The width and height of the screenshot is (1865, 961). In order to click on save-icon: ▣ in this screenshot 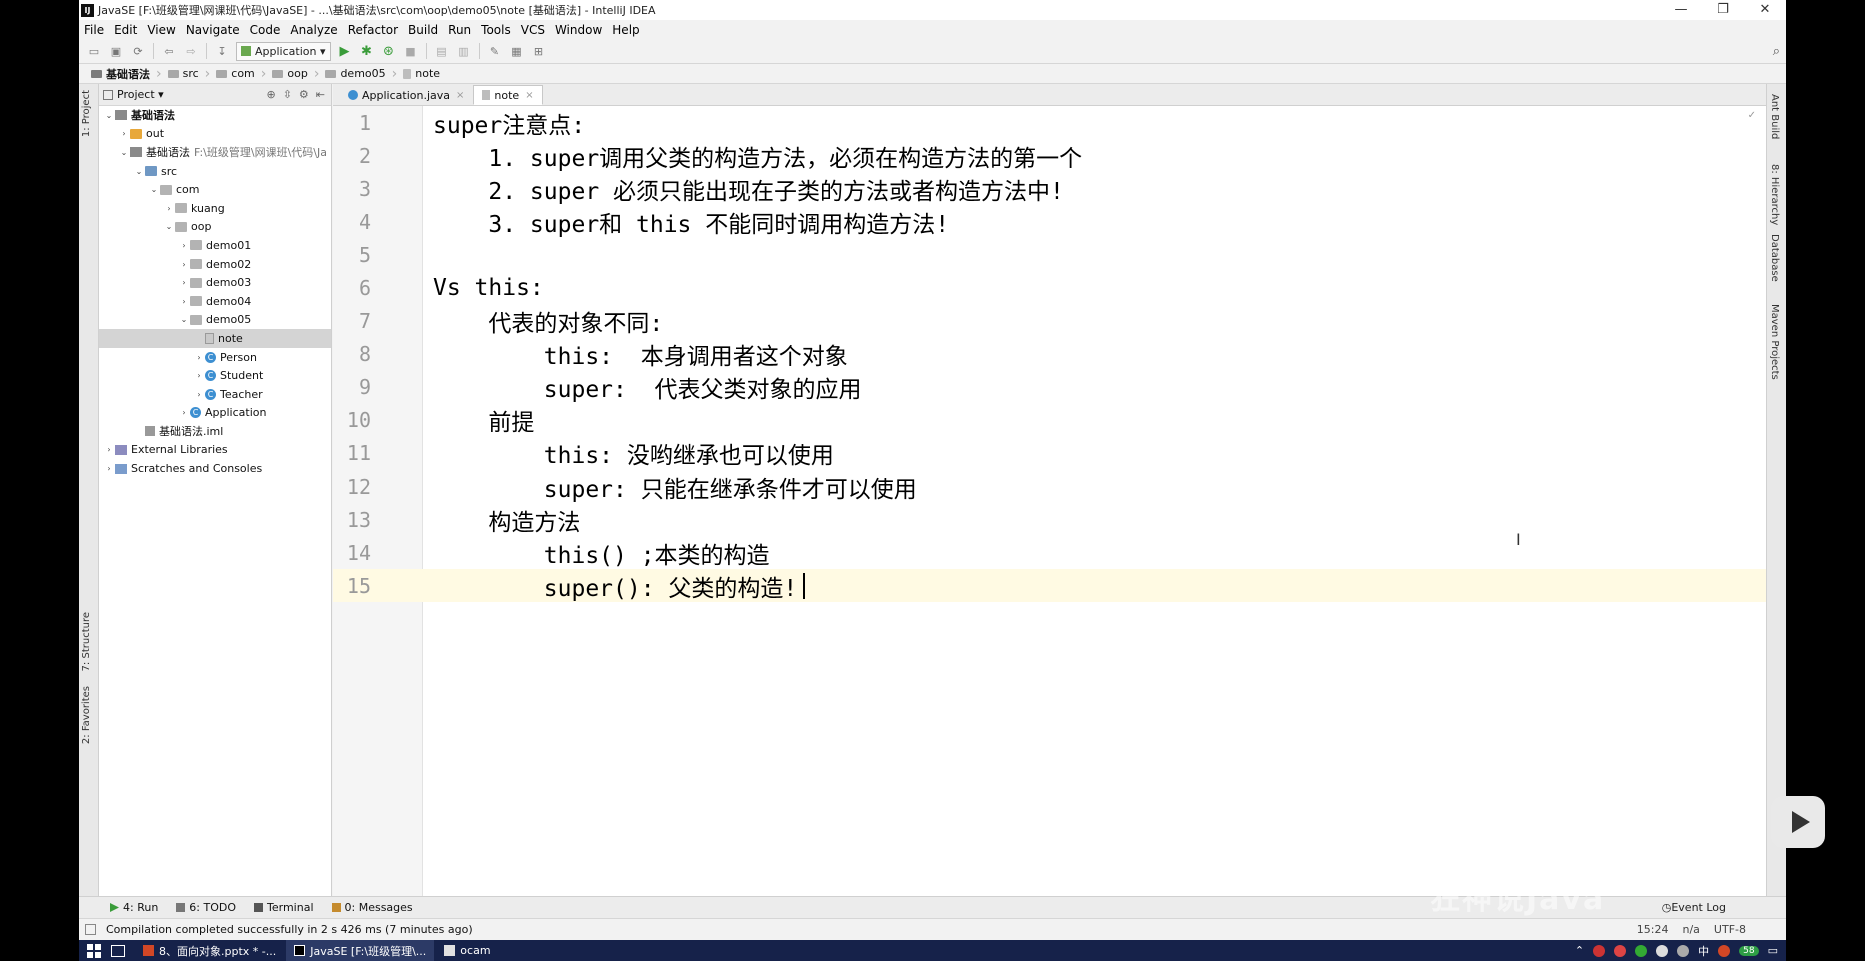, I will do `click(116, 51)`.